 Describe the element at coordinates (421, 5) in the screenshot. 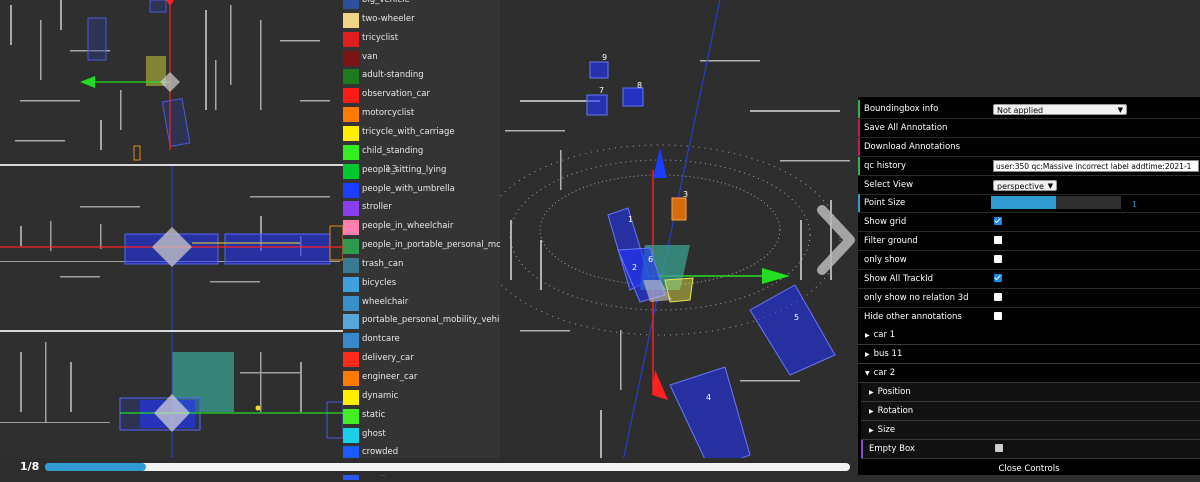

I see `legend-item: big_vehicle` at that location.